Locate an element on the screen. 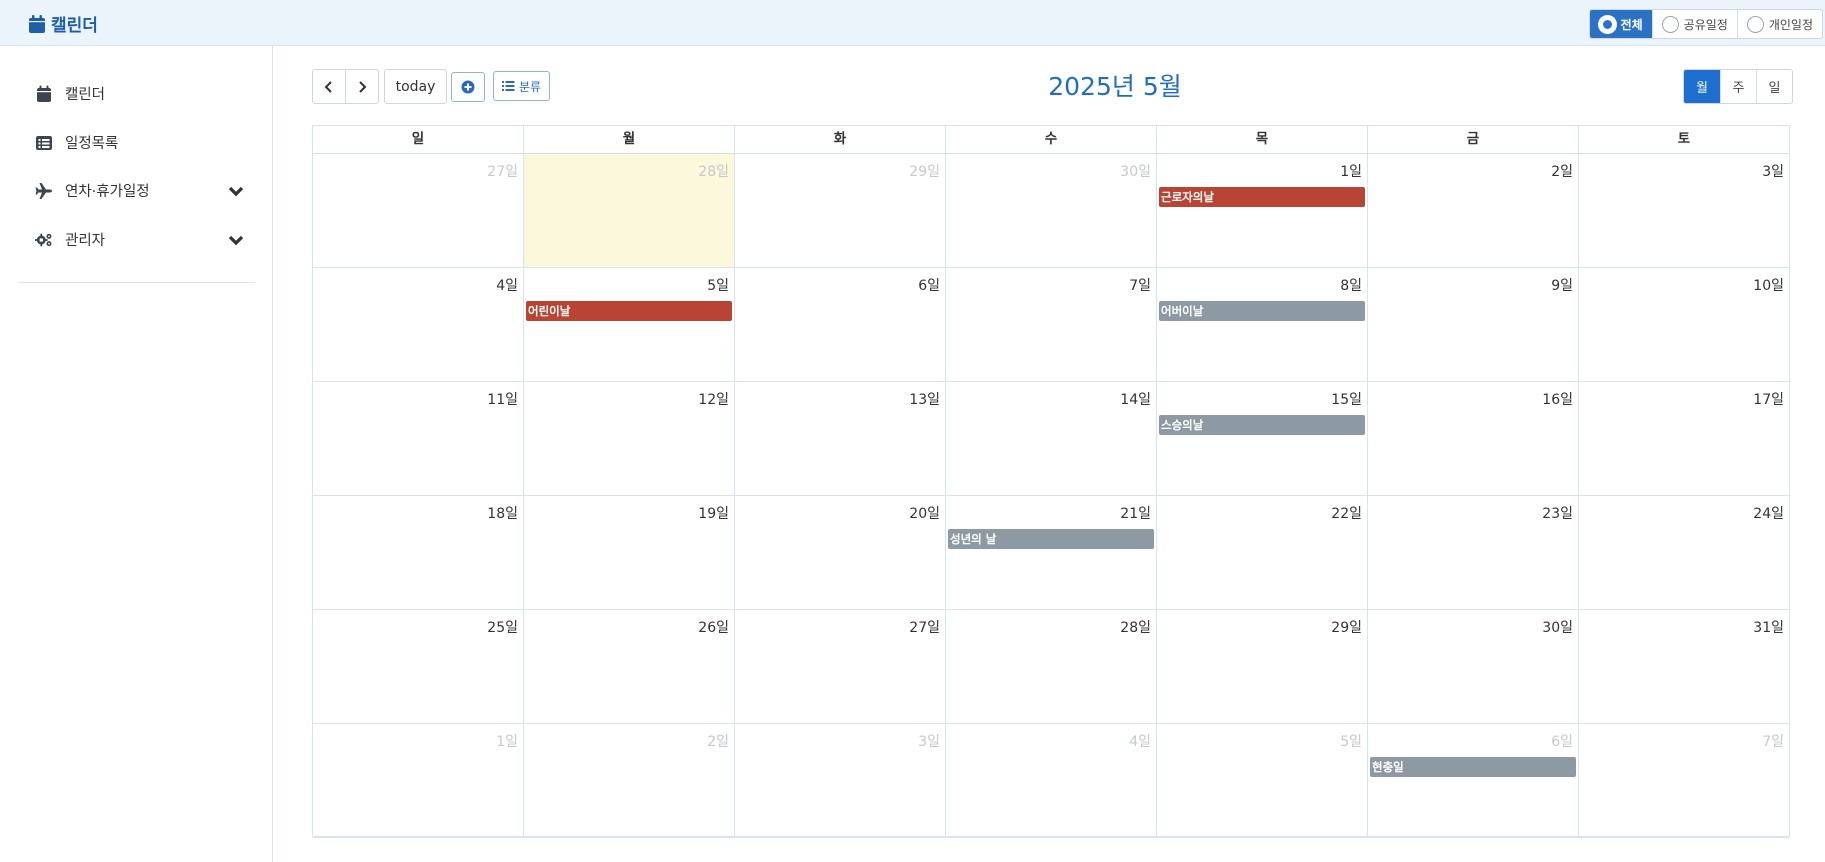 The height and width of the screenshot is (862, 1825). day-cell: 22일 is located at coordinates (1261, 552).